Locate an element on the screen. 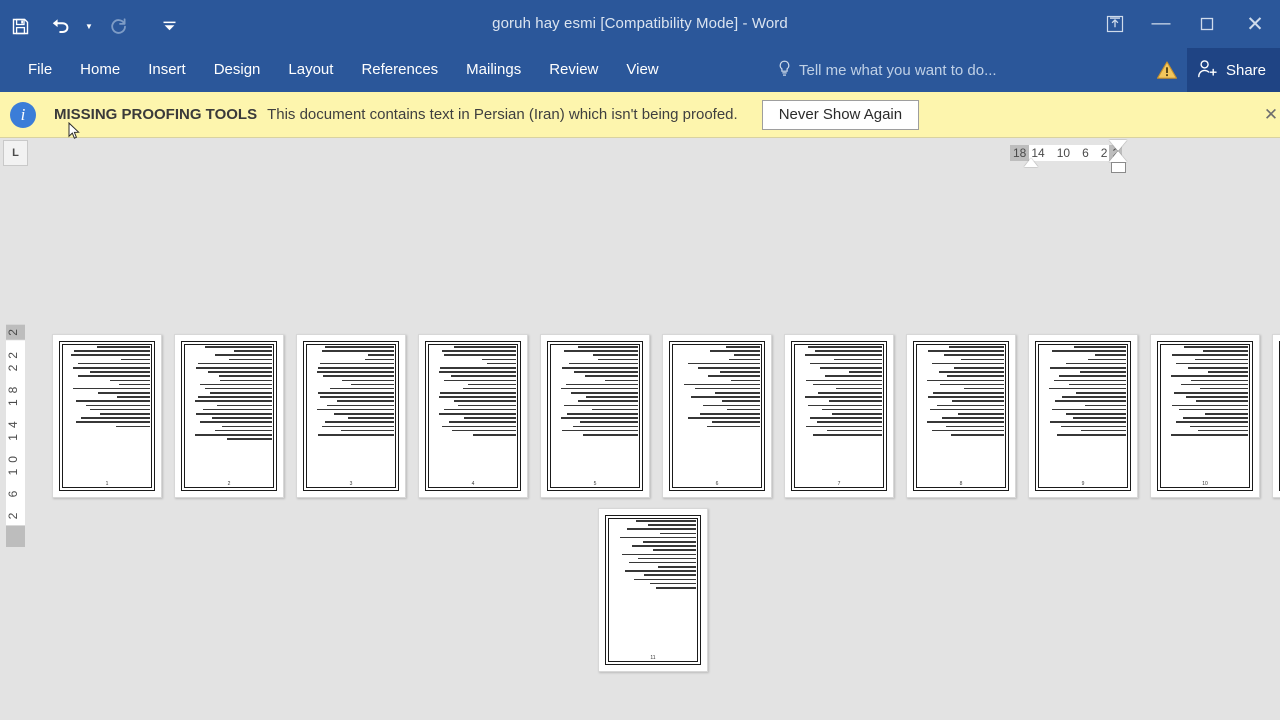  tab-review: Review is located at coordinates (573, 70).